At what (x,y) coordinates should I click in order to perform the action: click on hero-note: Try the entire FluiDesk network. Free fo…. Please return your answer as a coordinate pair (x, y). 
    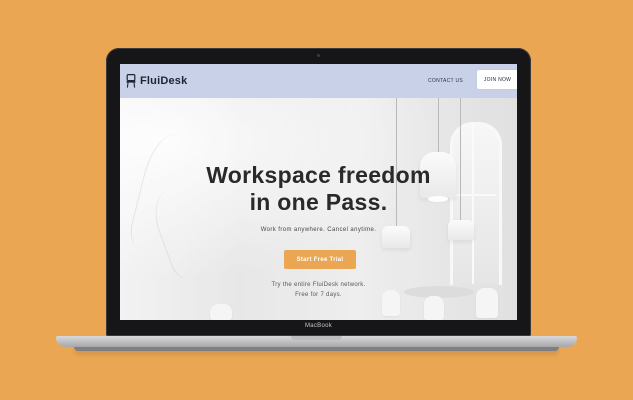
    Looking at the image, I should click on (318, 290).